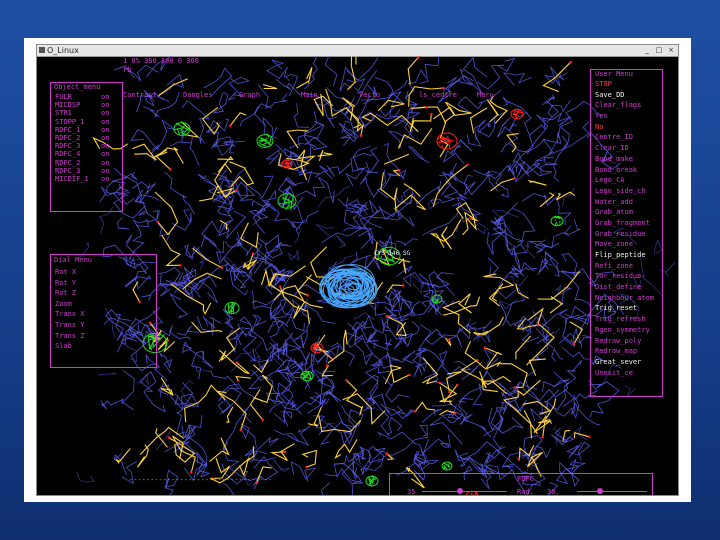 This screenshot has width=720, height=540. I want to click on user-menu-item: Trig_reset, so click(624, 308).